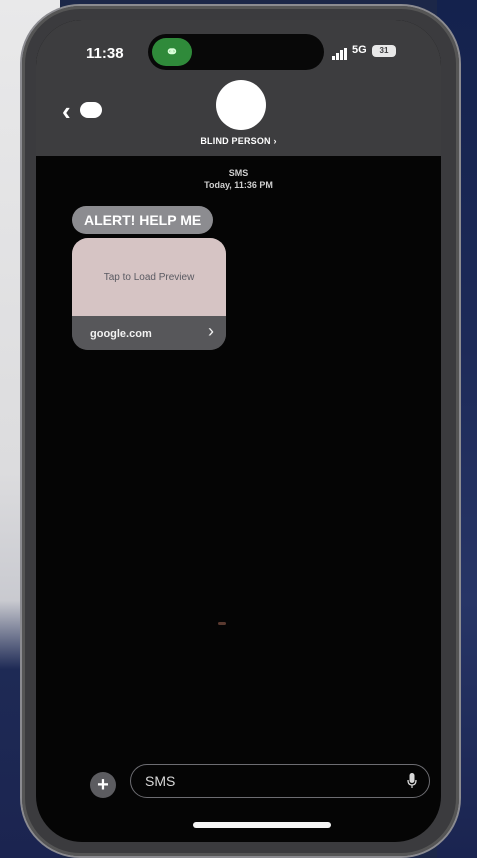 This screenshot has width=477, height=858. I want to click on dynamic-island: ⚭, so click(236, 52).